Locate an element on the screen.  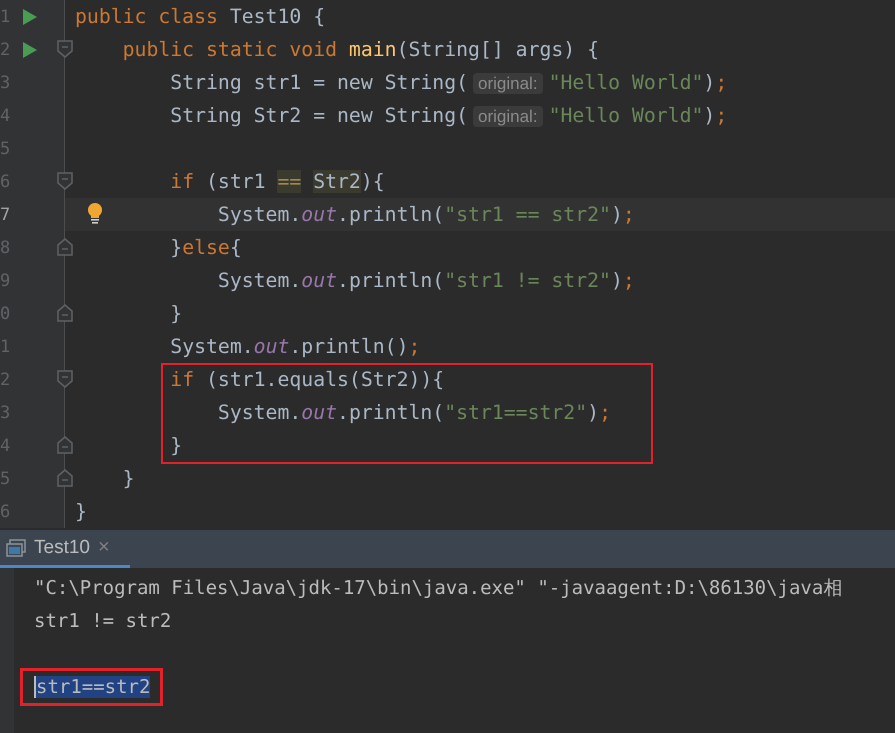
console-tab: Test10 × is located at coordinates (65, 549).